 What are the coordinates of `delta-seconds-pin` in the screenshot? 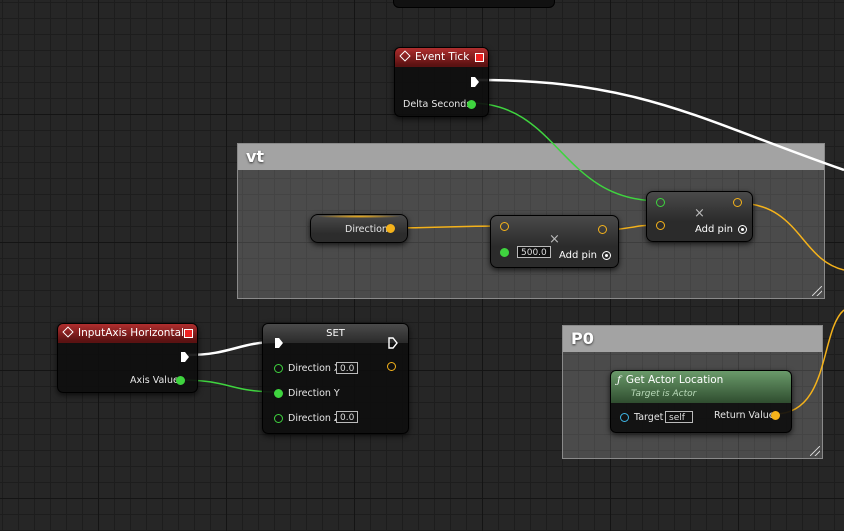 It's located at (471, 104).